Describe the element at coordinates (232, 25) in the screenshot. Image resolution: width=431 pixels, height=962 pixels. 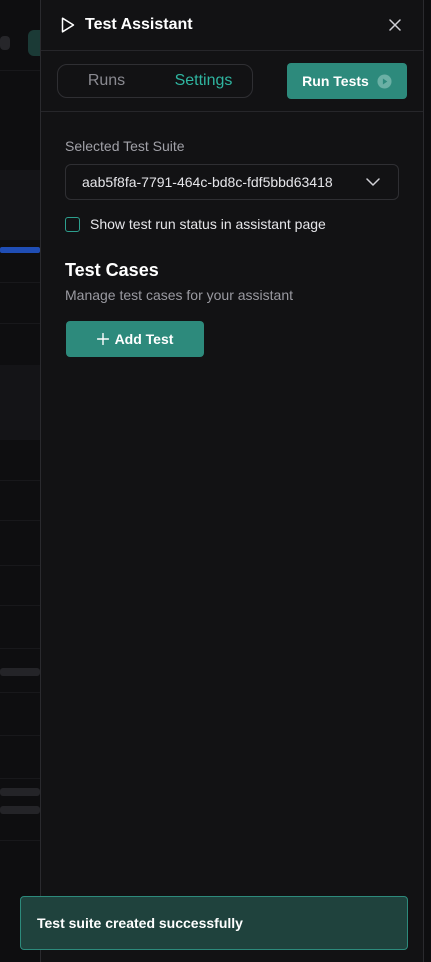
I see `panel-header: Test Assistant` at that location.